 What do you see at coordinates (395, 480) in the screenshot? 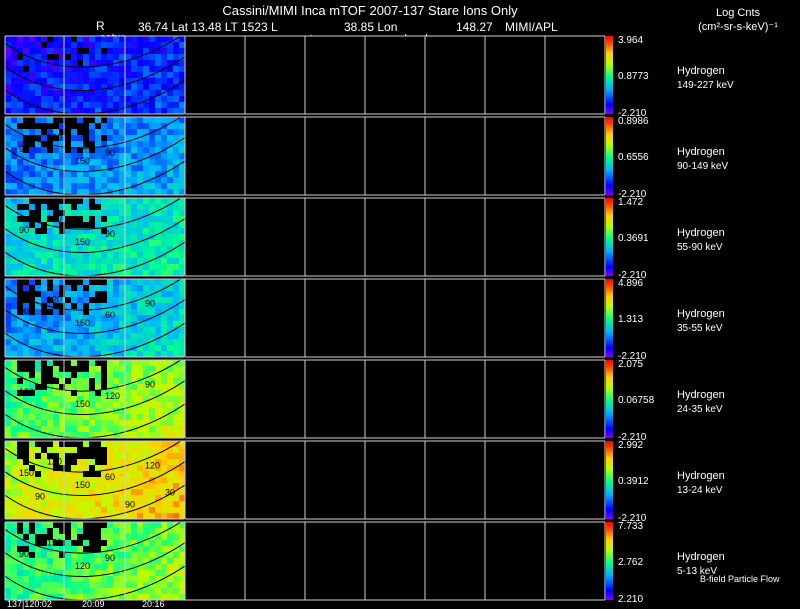
I see `empty-plot-area` at bounding box center [395, 480].